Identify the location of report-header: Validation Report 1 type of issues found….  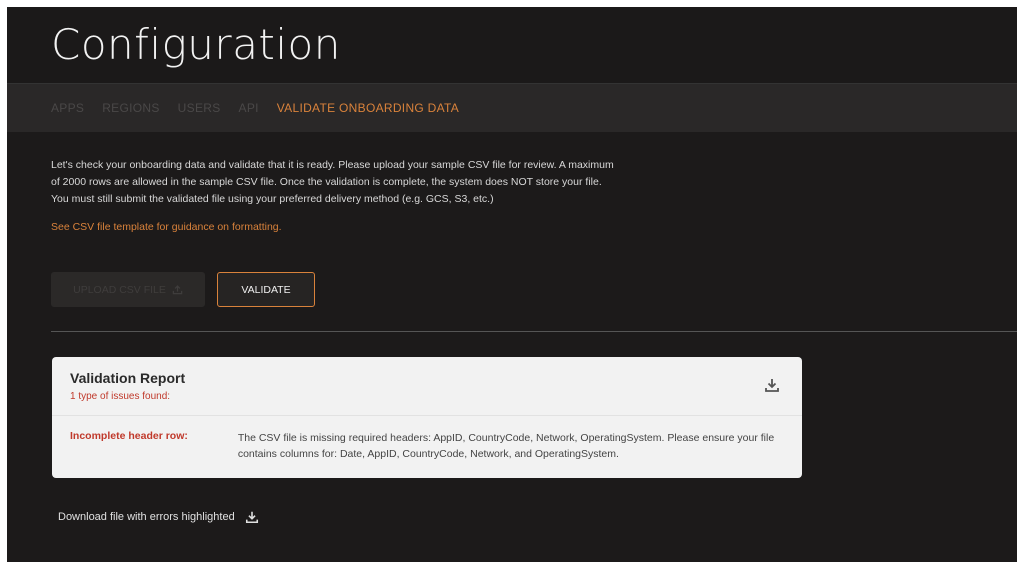
(427, 386).